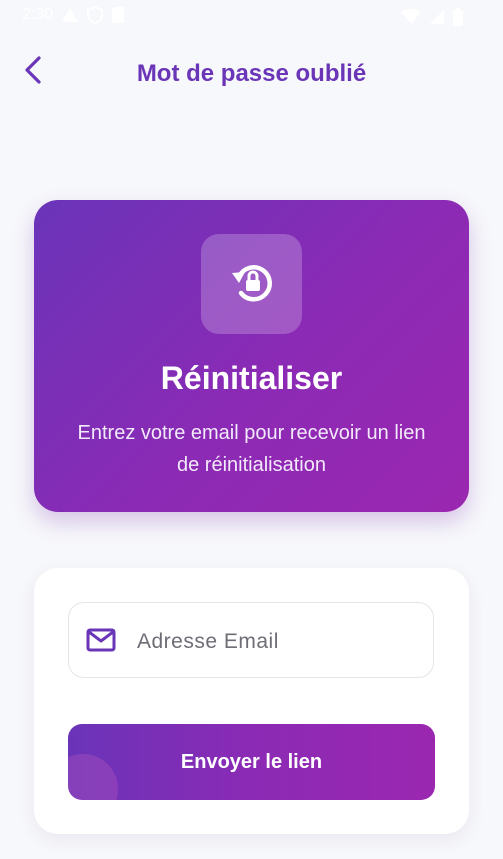  Describe the element at coordinates (411, 17) in the screenshot. I see `wifi-icon` at that location.